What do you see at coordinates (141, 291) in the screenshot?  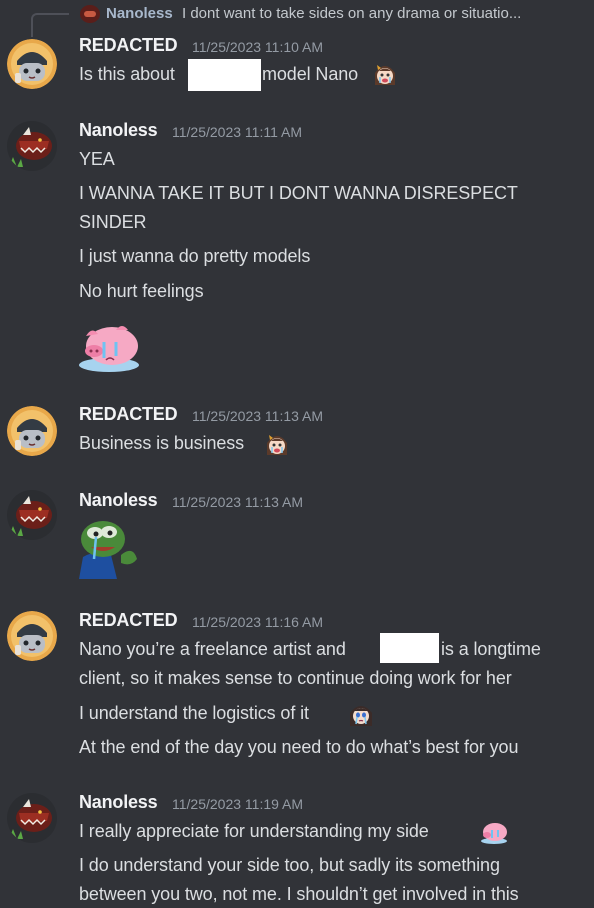 I see `message-text: No hurt feelings` at bounding box center [141, 291].